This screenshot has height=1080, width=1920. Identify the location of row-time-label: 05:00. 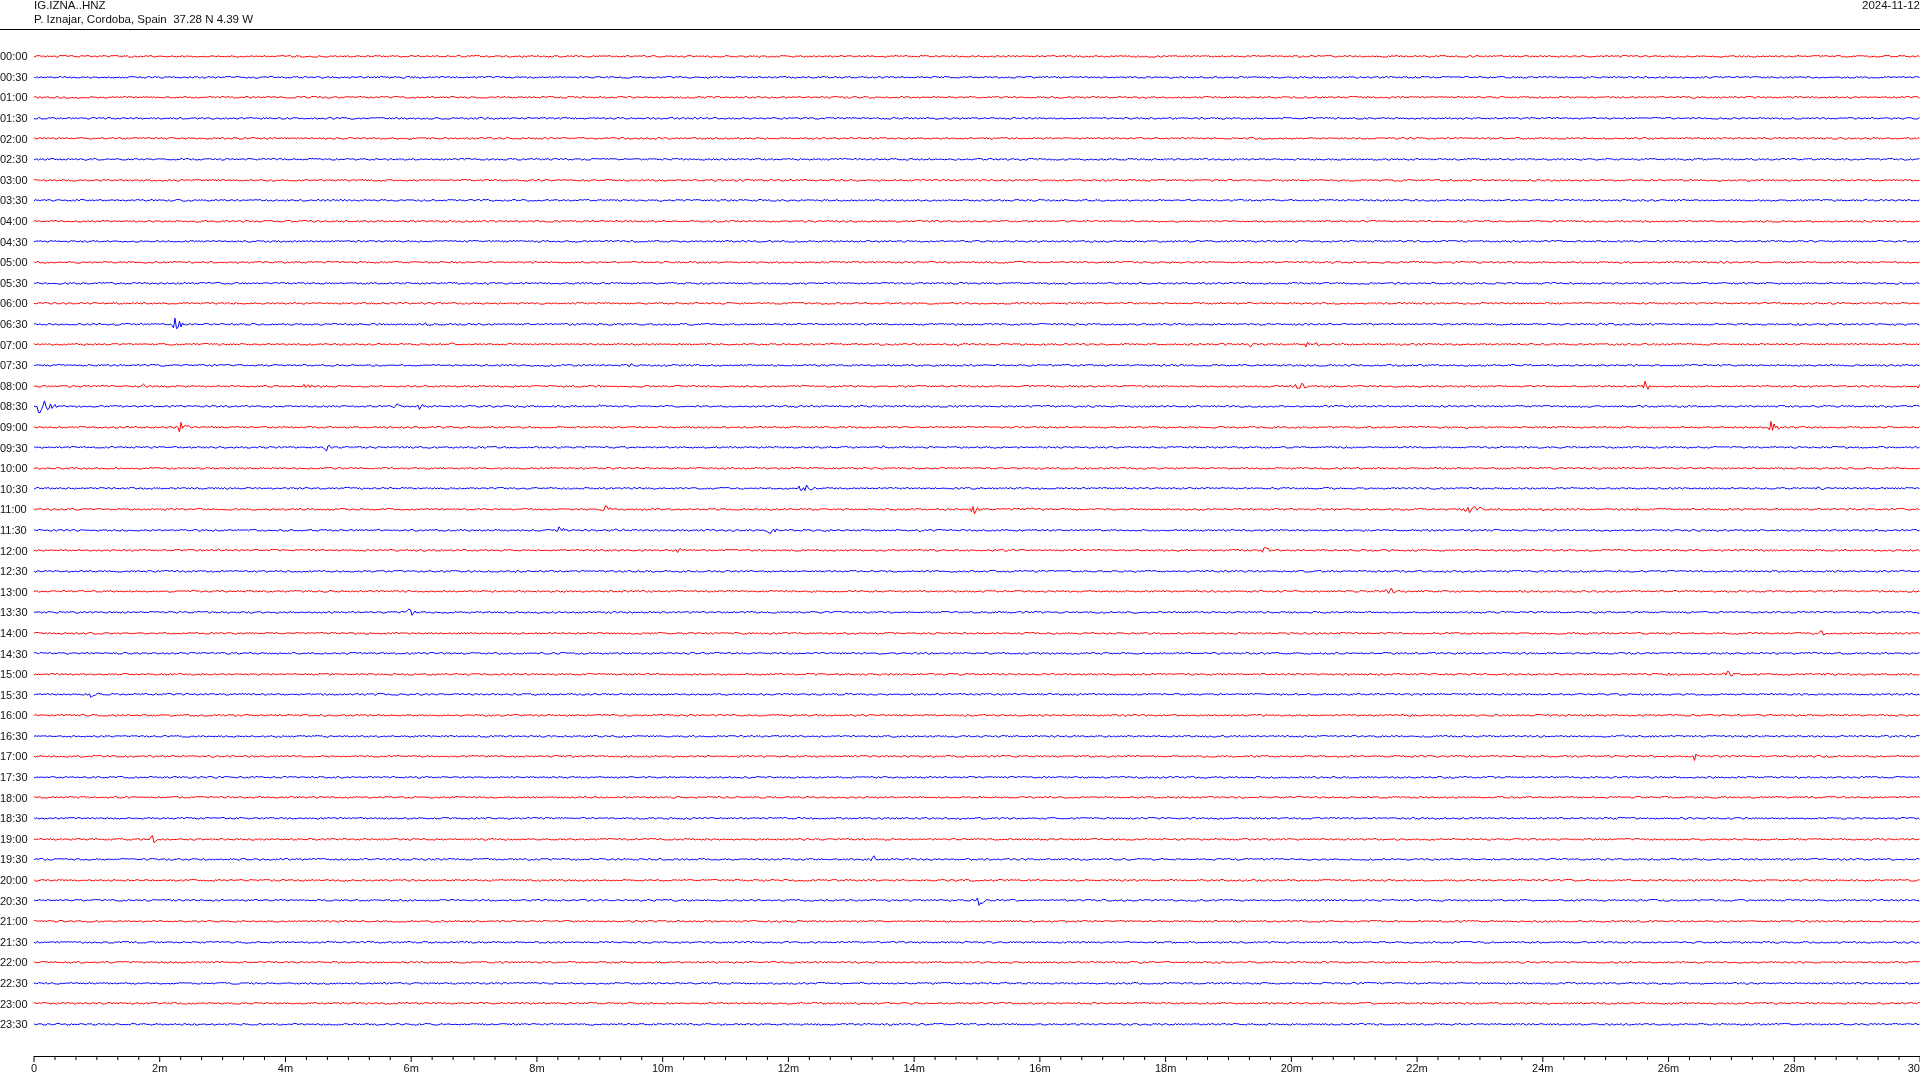
(14, 262).